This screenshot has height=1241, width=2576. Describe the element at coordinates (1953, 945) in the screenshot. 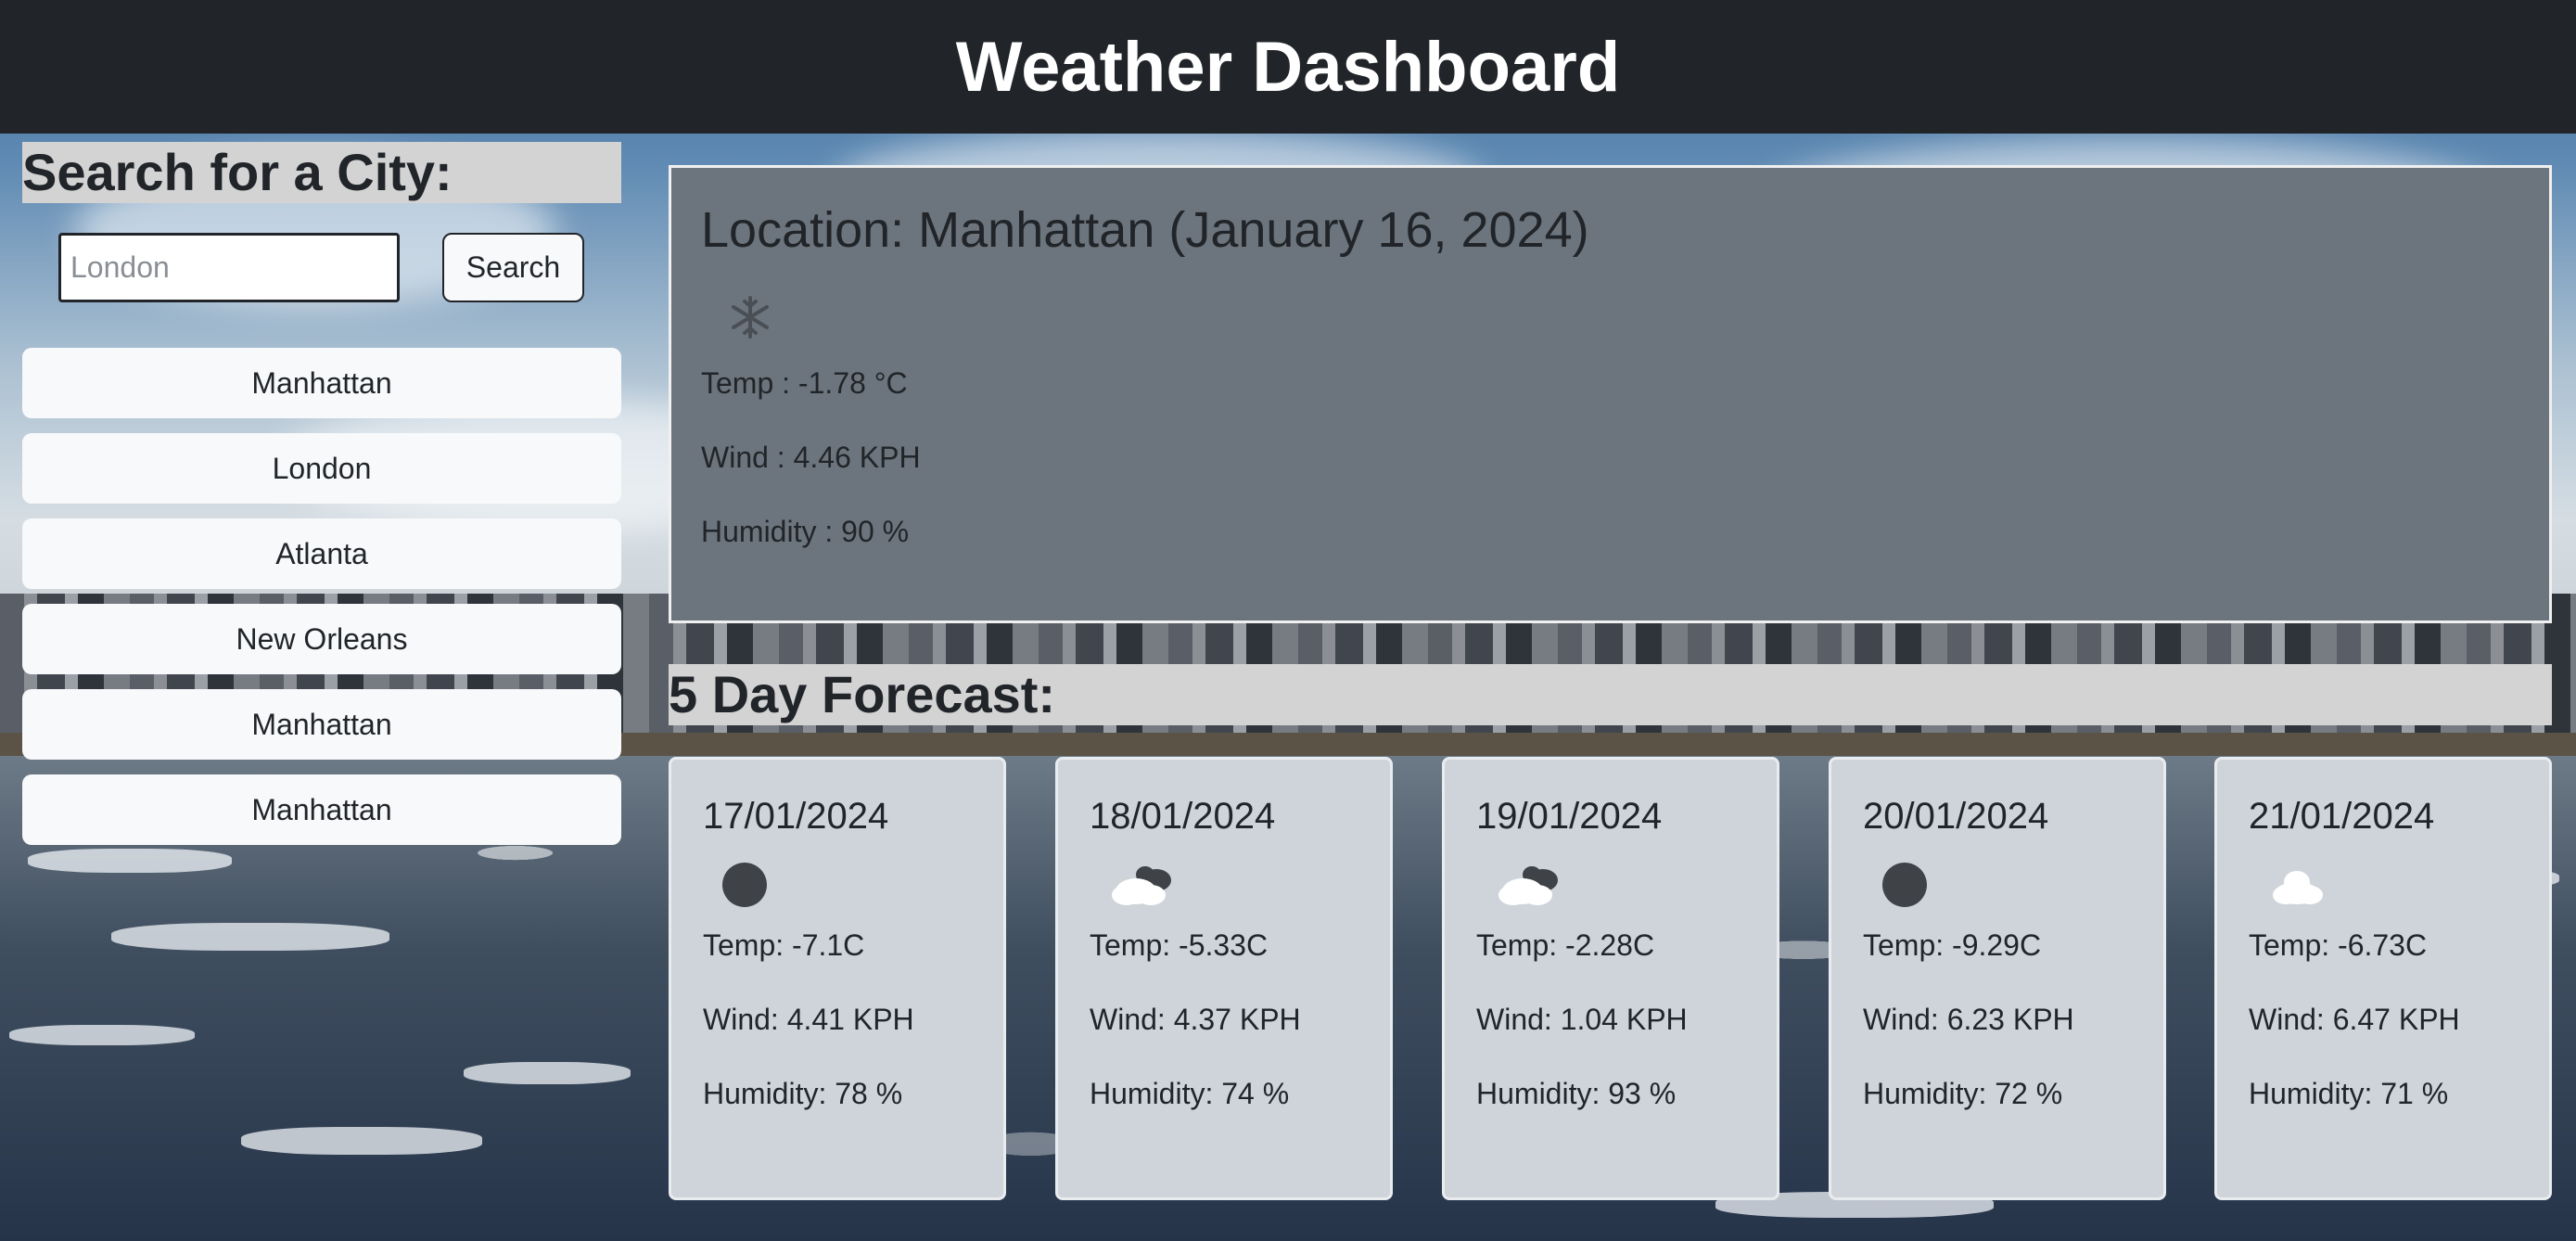

I see `forecast-temp: Temp: -9.29C` at that location.